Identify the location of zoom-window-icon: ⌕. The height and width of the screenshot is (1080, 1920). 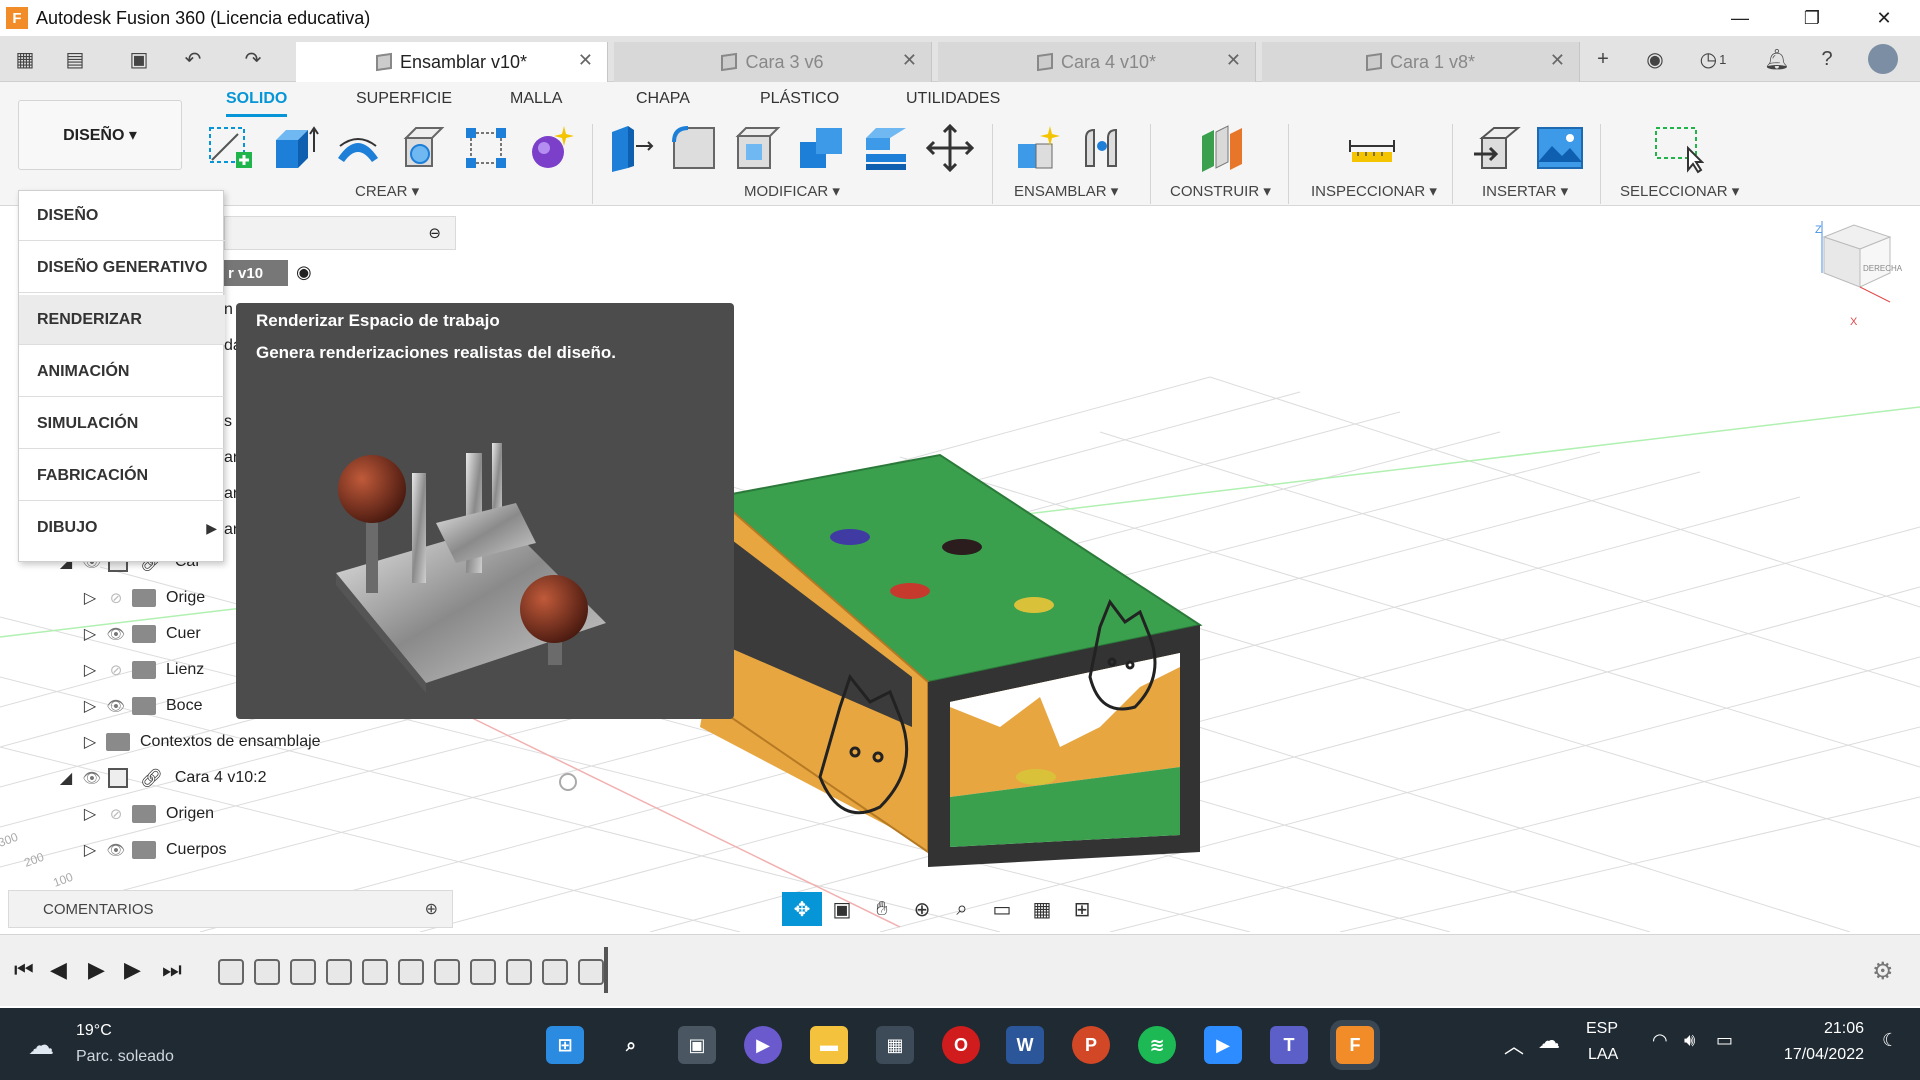
(962, 909).